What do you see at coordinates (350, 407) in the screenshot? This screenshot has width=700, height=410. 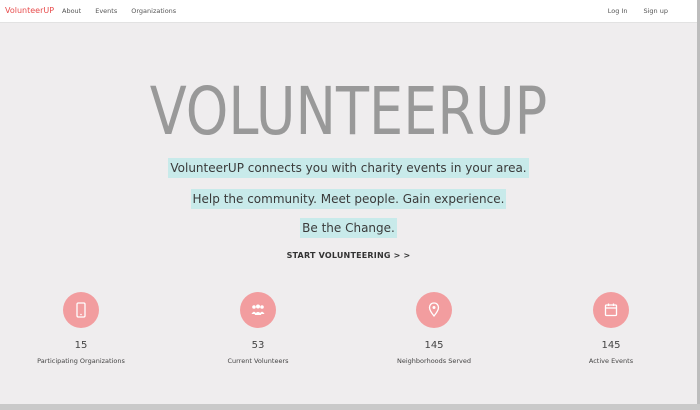 I see `window-bottom-edge` at bounding box center [350, 407].